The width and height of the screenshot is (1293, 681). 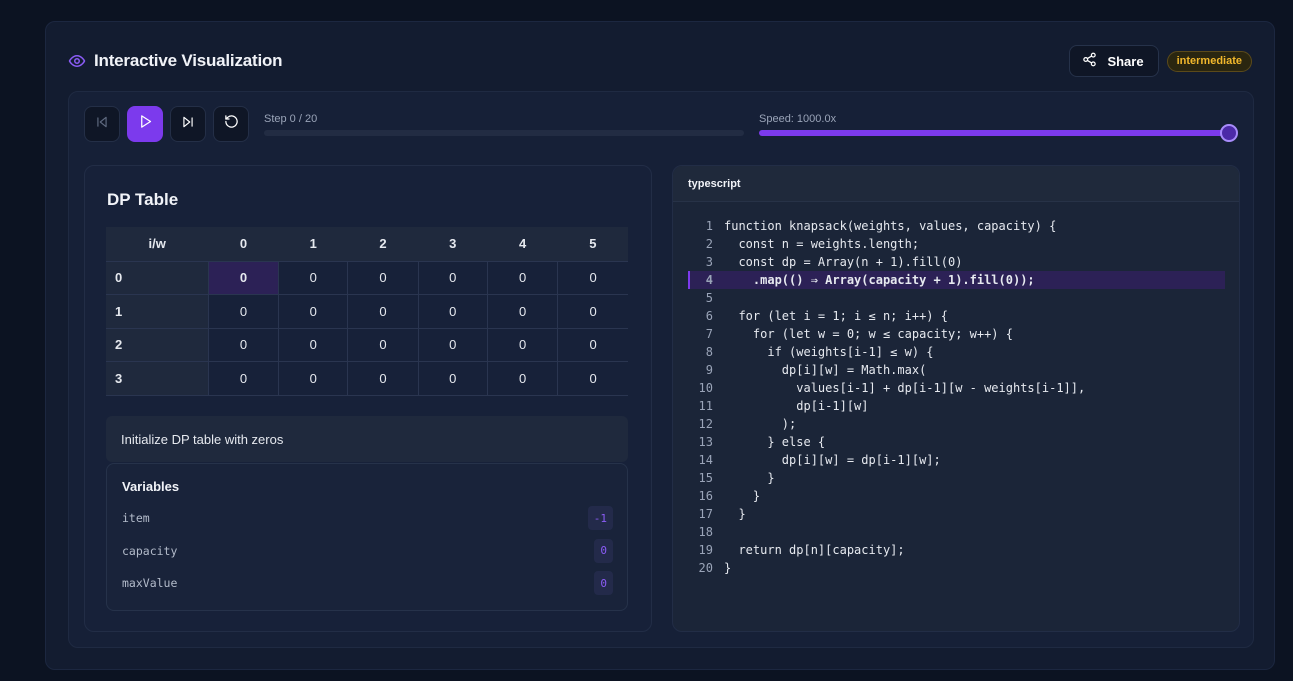 I want to click on variable-row: item -1, so click(x=367, y=518).